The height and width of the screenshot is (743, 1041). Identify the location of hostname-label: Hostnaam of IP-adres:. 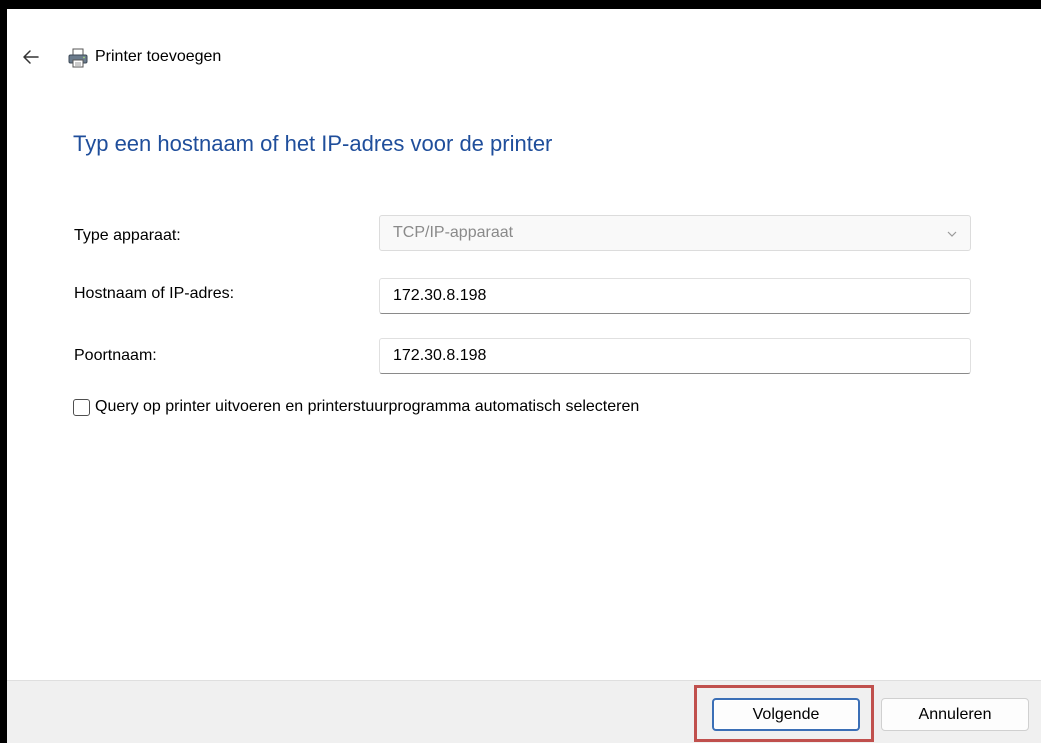
(154, 293).